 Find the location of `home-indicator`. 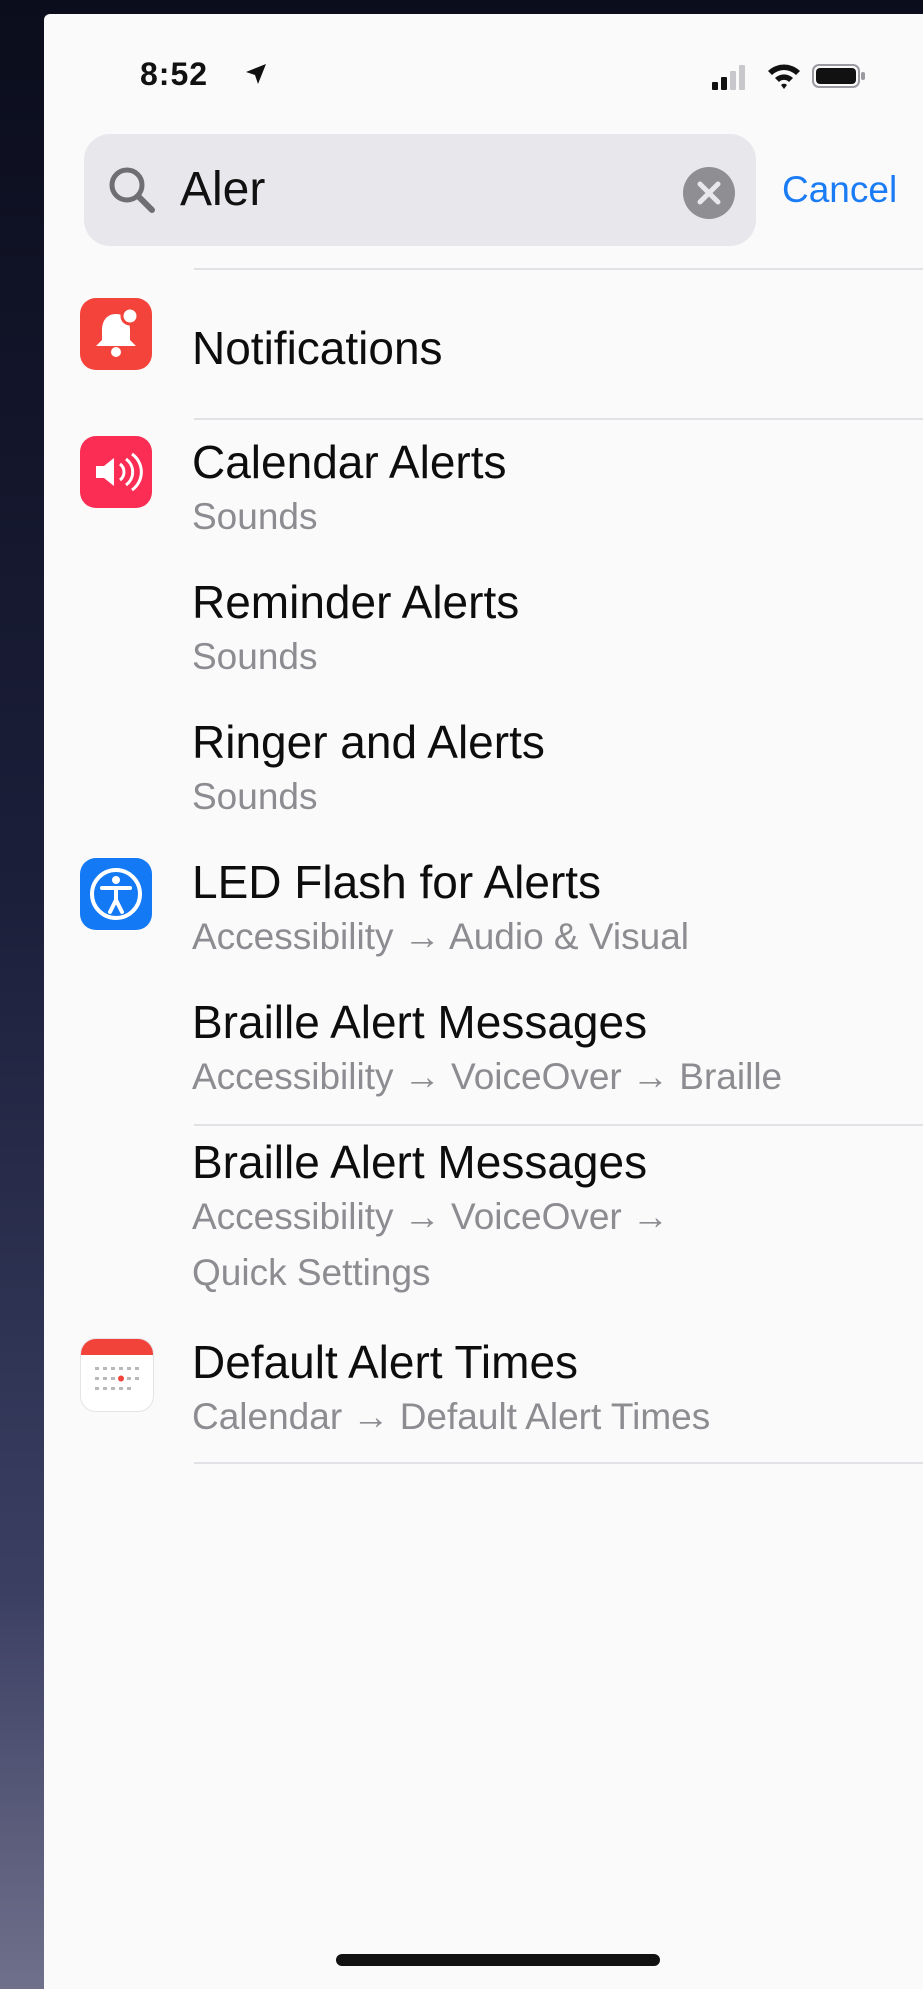

home-indicator is located at coordinates (498, 1960).